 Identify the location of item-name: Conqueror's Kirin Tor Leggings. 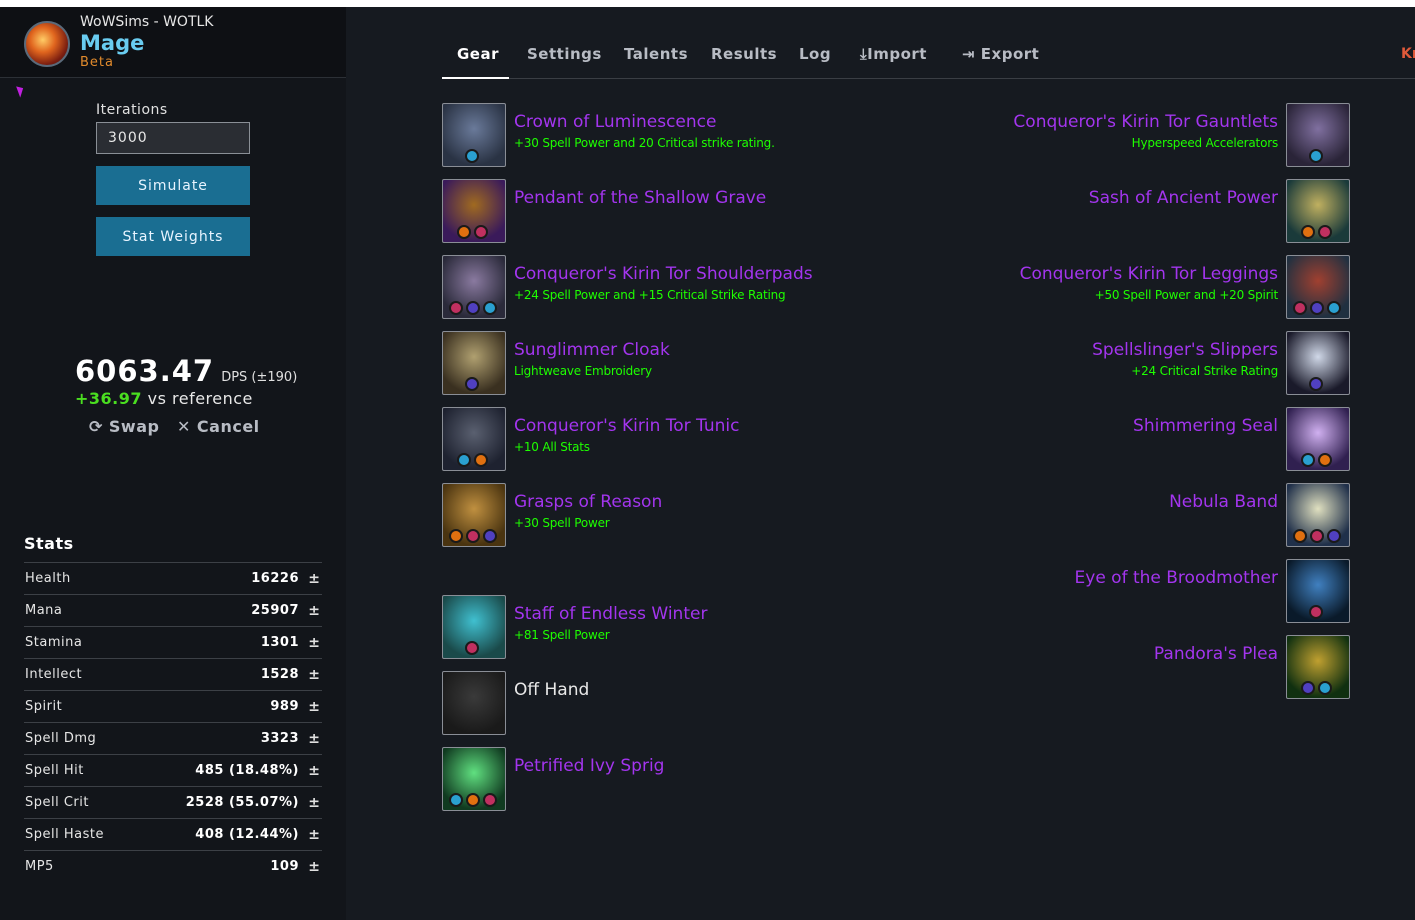
(1149, 274).